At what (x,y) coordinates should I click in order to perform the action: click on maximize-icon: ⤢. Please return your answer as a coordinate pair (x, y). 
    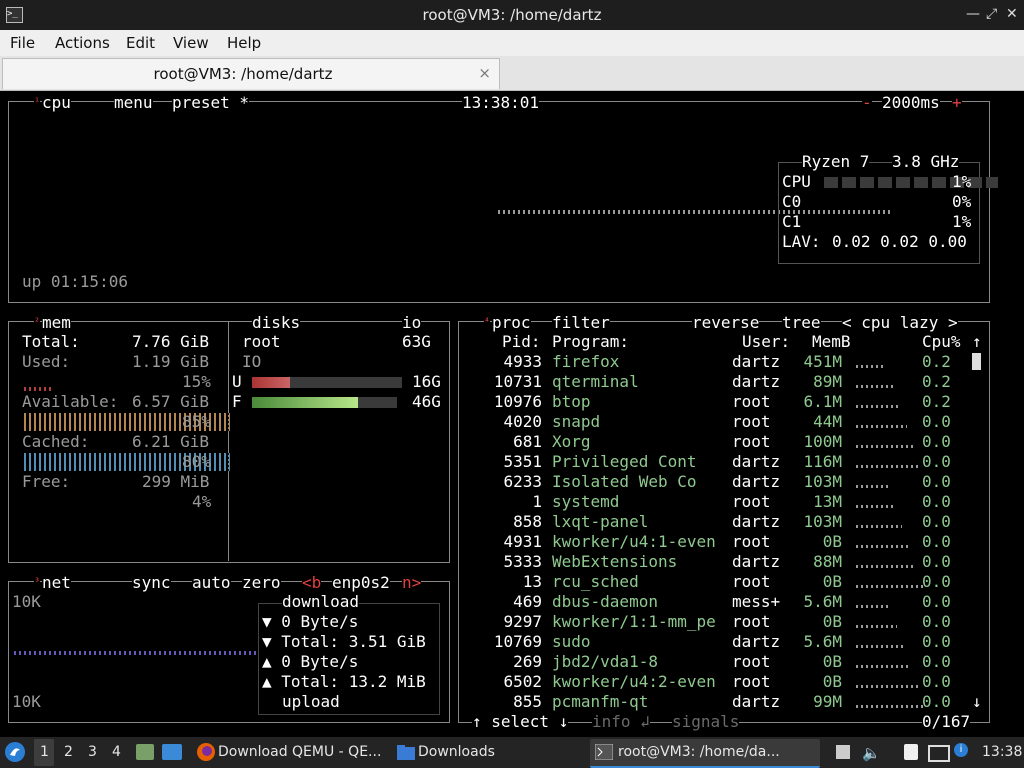
    Looking at the image, I should click on (991, 14).